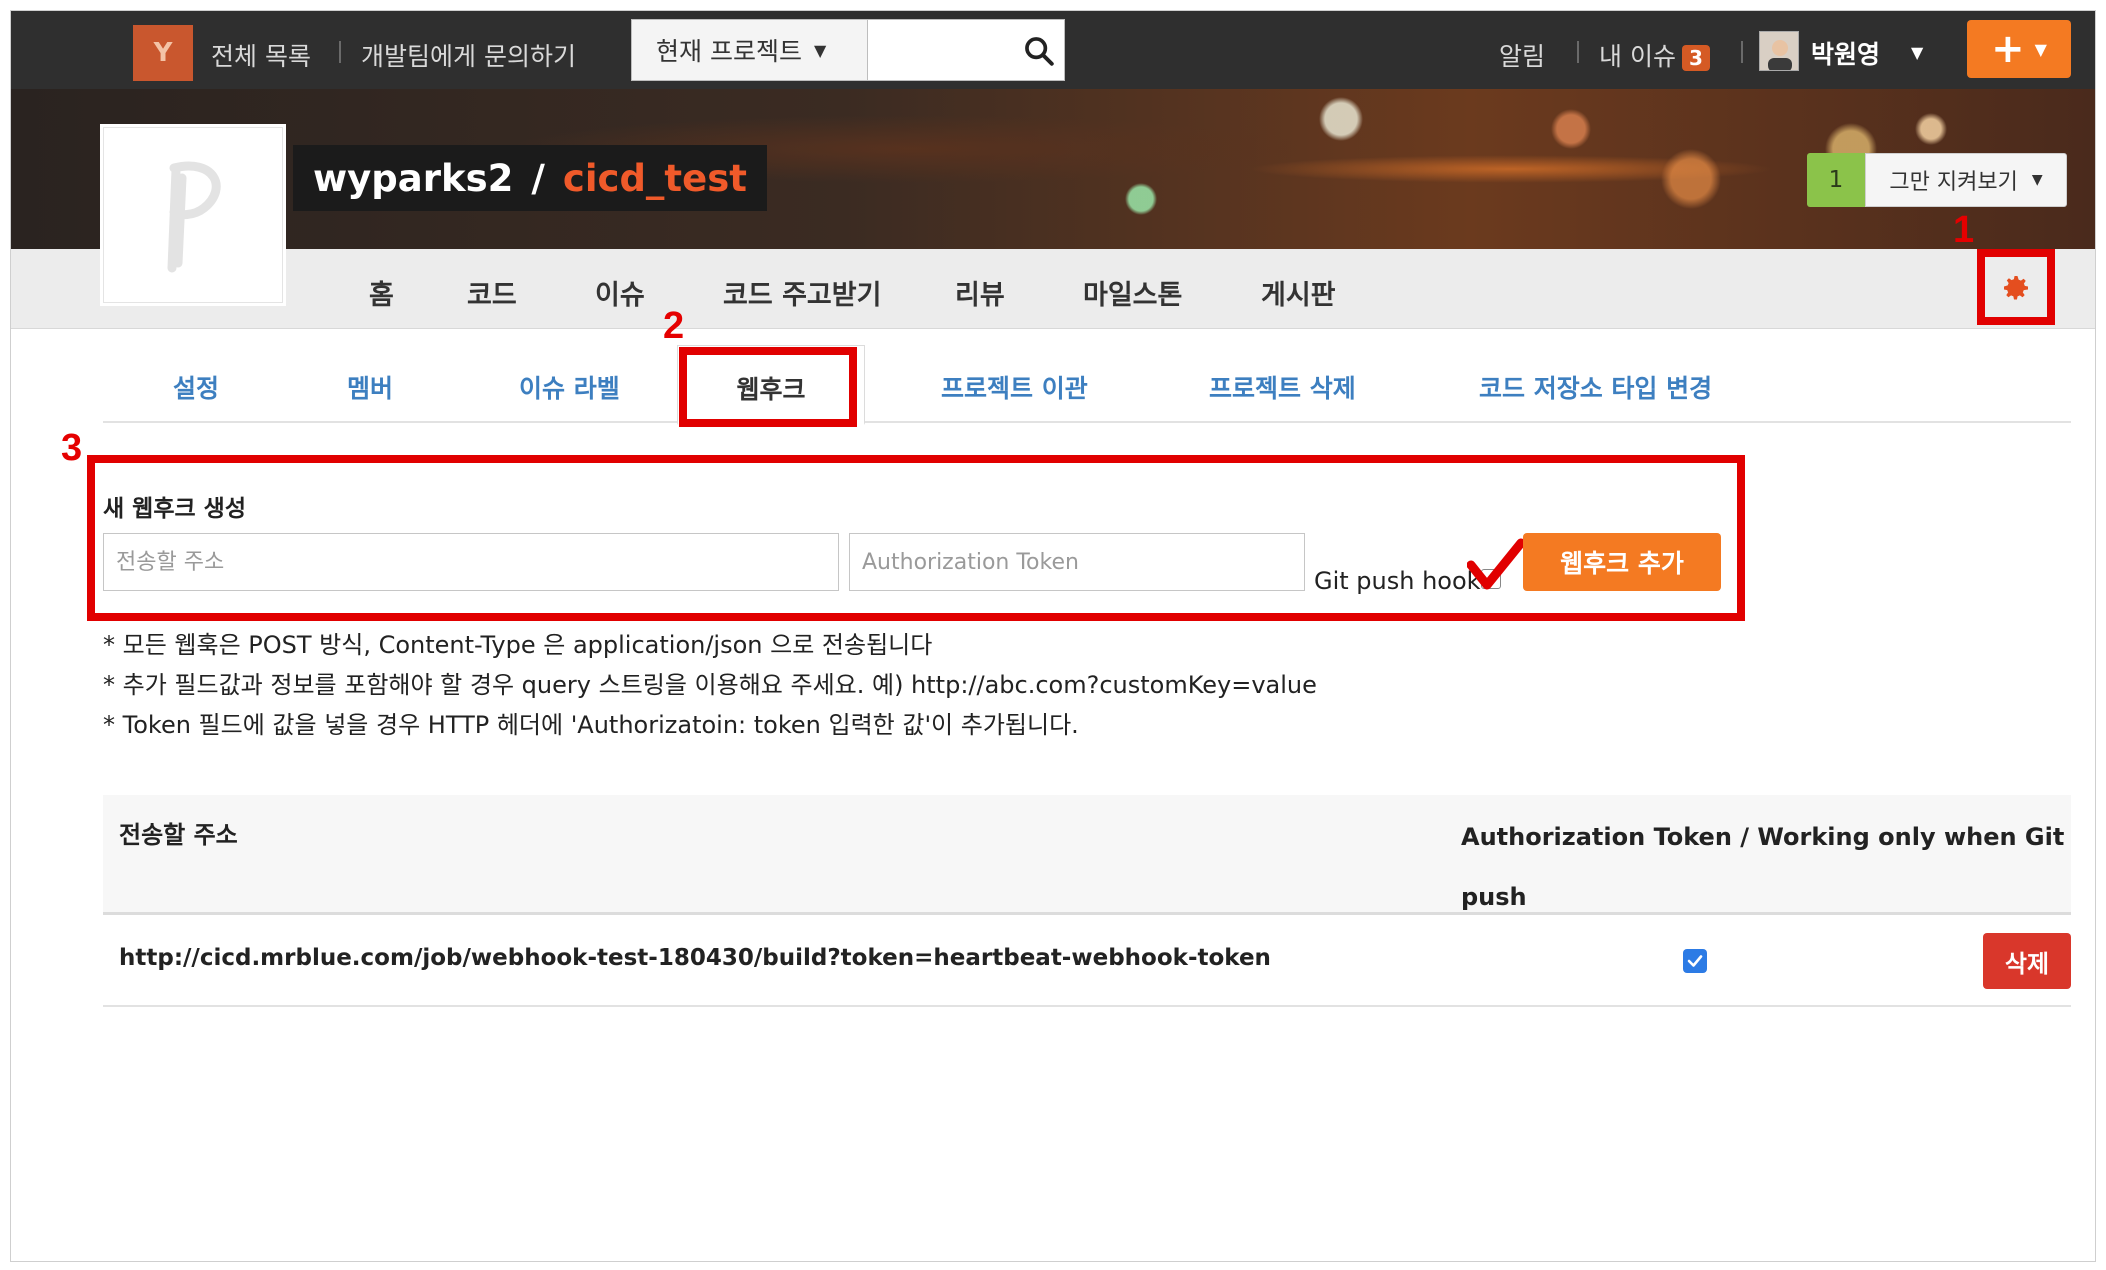 The height and width of the screenshot is (1270, 2106). I want to click on nav-board: 게시판, so click(1298, 292).